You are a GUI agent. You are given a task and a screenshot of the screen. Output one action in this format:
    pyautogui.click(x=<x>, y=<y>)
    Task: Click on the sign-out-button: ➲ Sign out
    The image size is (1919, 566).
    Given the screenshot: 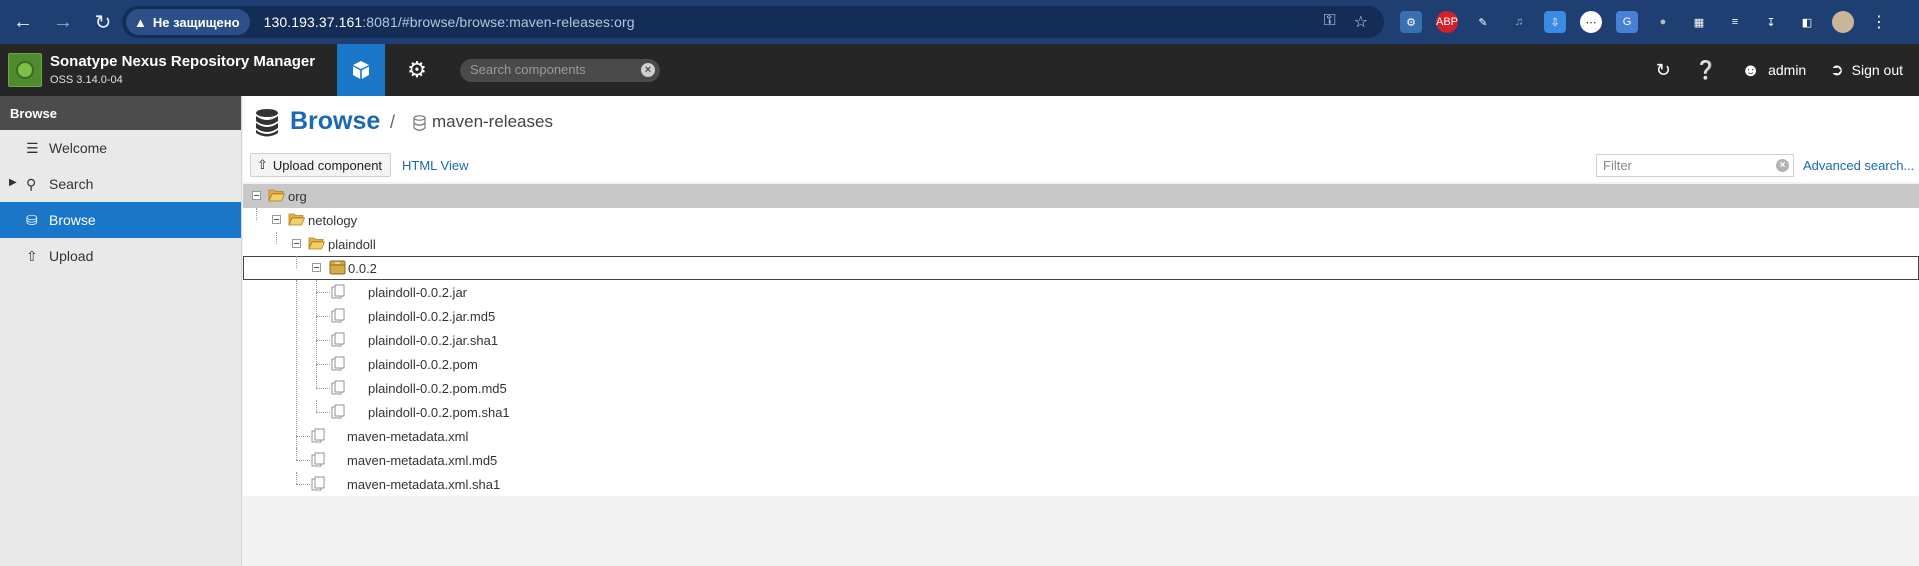 What is the action you would take?
    pyautogui.click(x=1866, y=70)
    